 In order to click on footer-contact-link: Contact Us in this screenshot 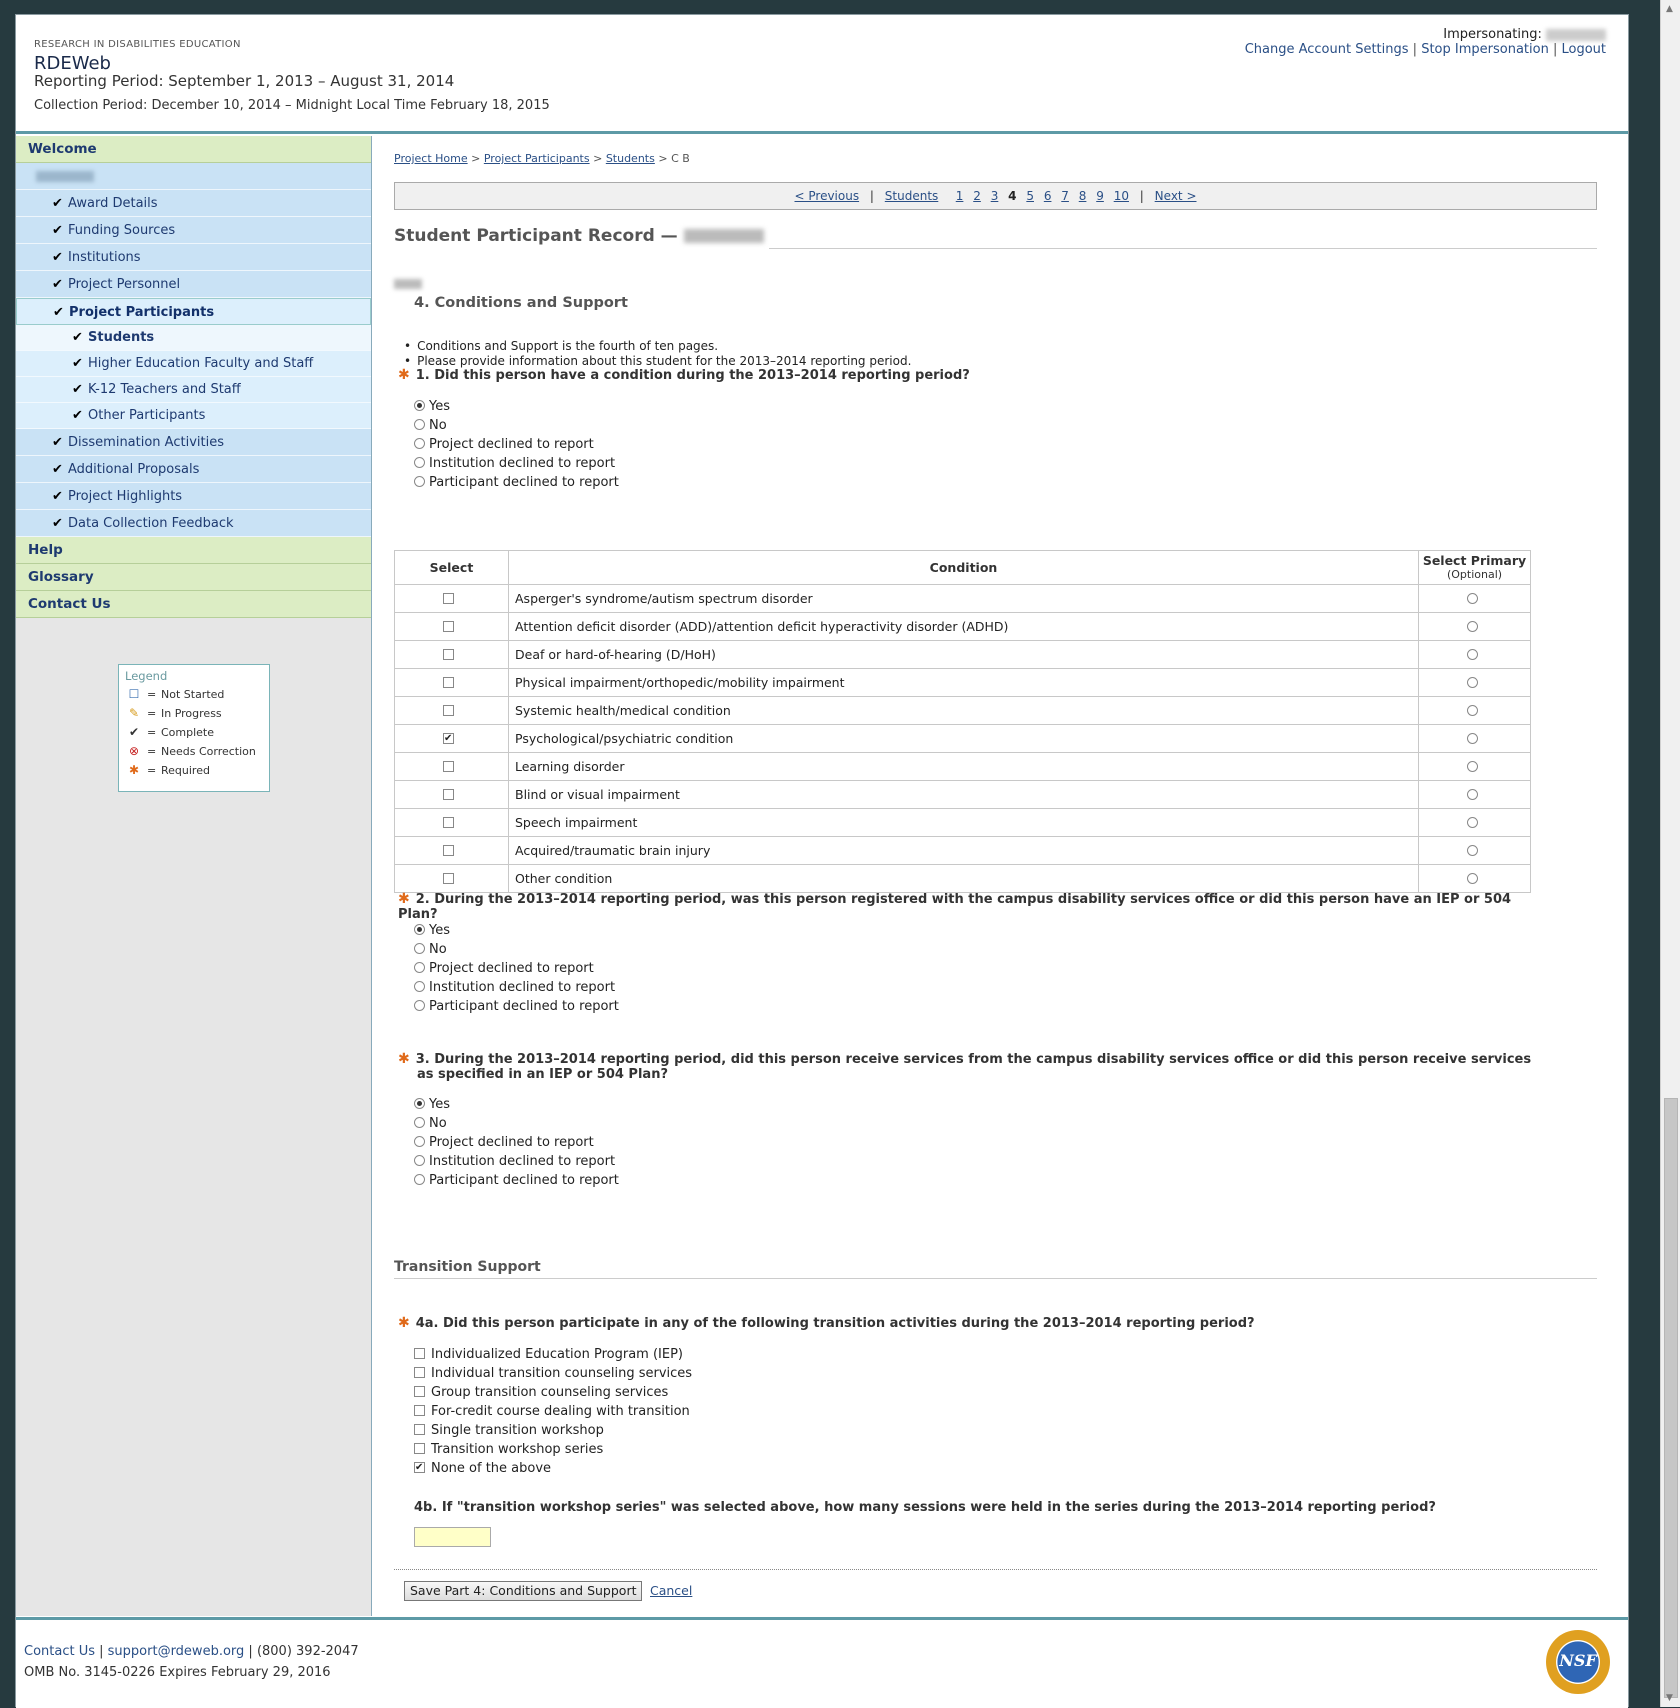, I will do `click(59, 1651)`.